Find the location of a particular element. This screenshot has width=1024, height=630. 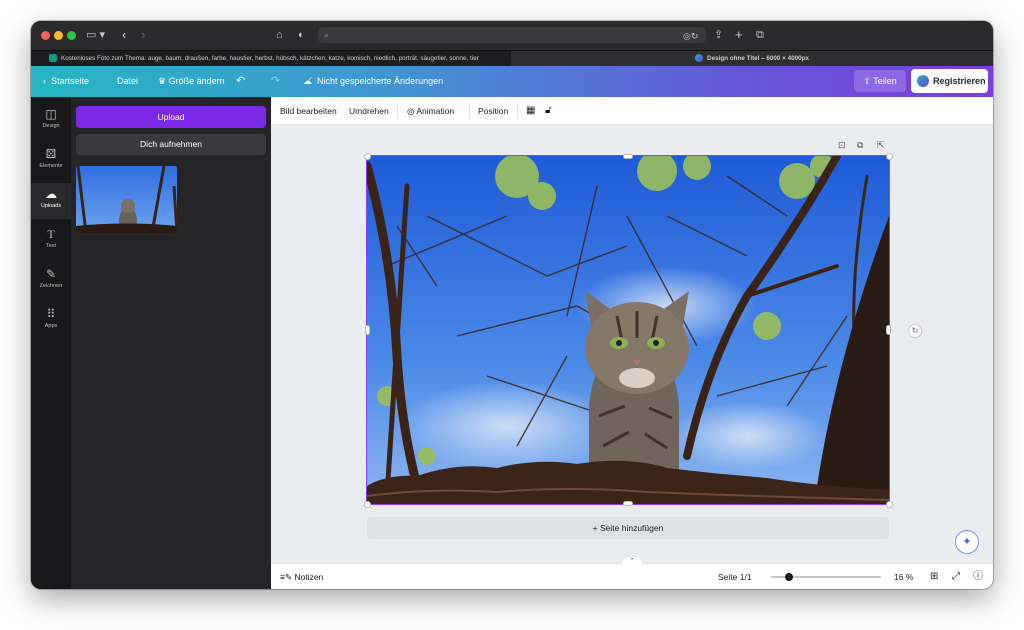

checkerboard-icon: ▦ is located at coordinates (531, 110).